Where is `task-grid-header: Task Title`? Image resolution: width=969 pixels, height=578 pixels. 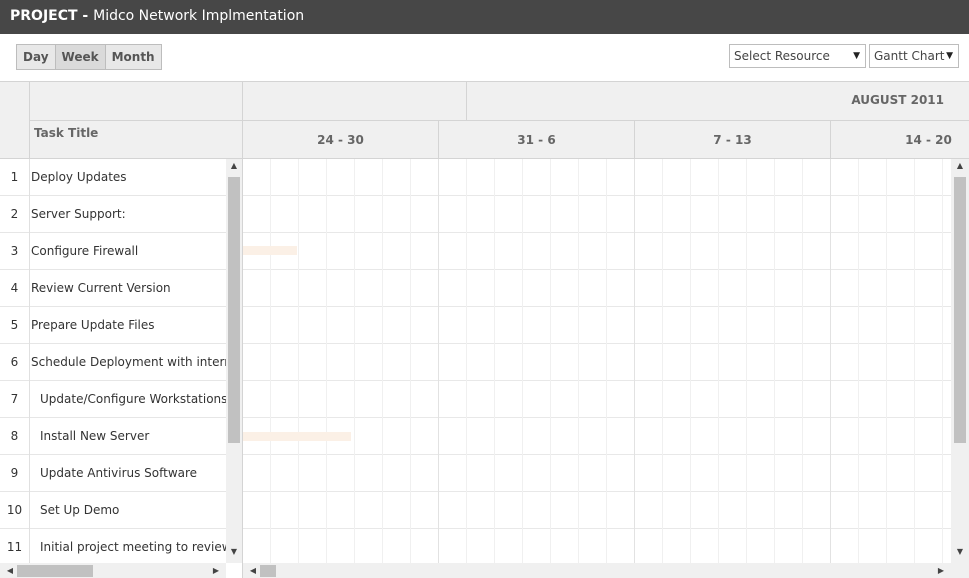 task-grid-header: Task Title is located at coordinates (121, 120).